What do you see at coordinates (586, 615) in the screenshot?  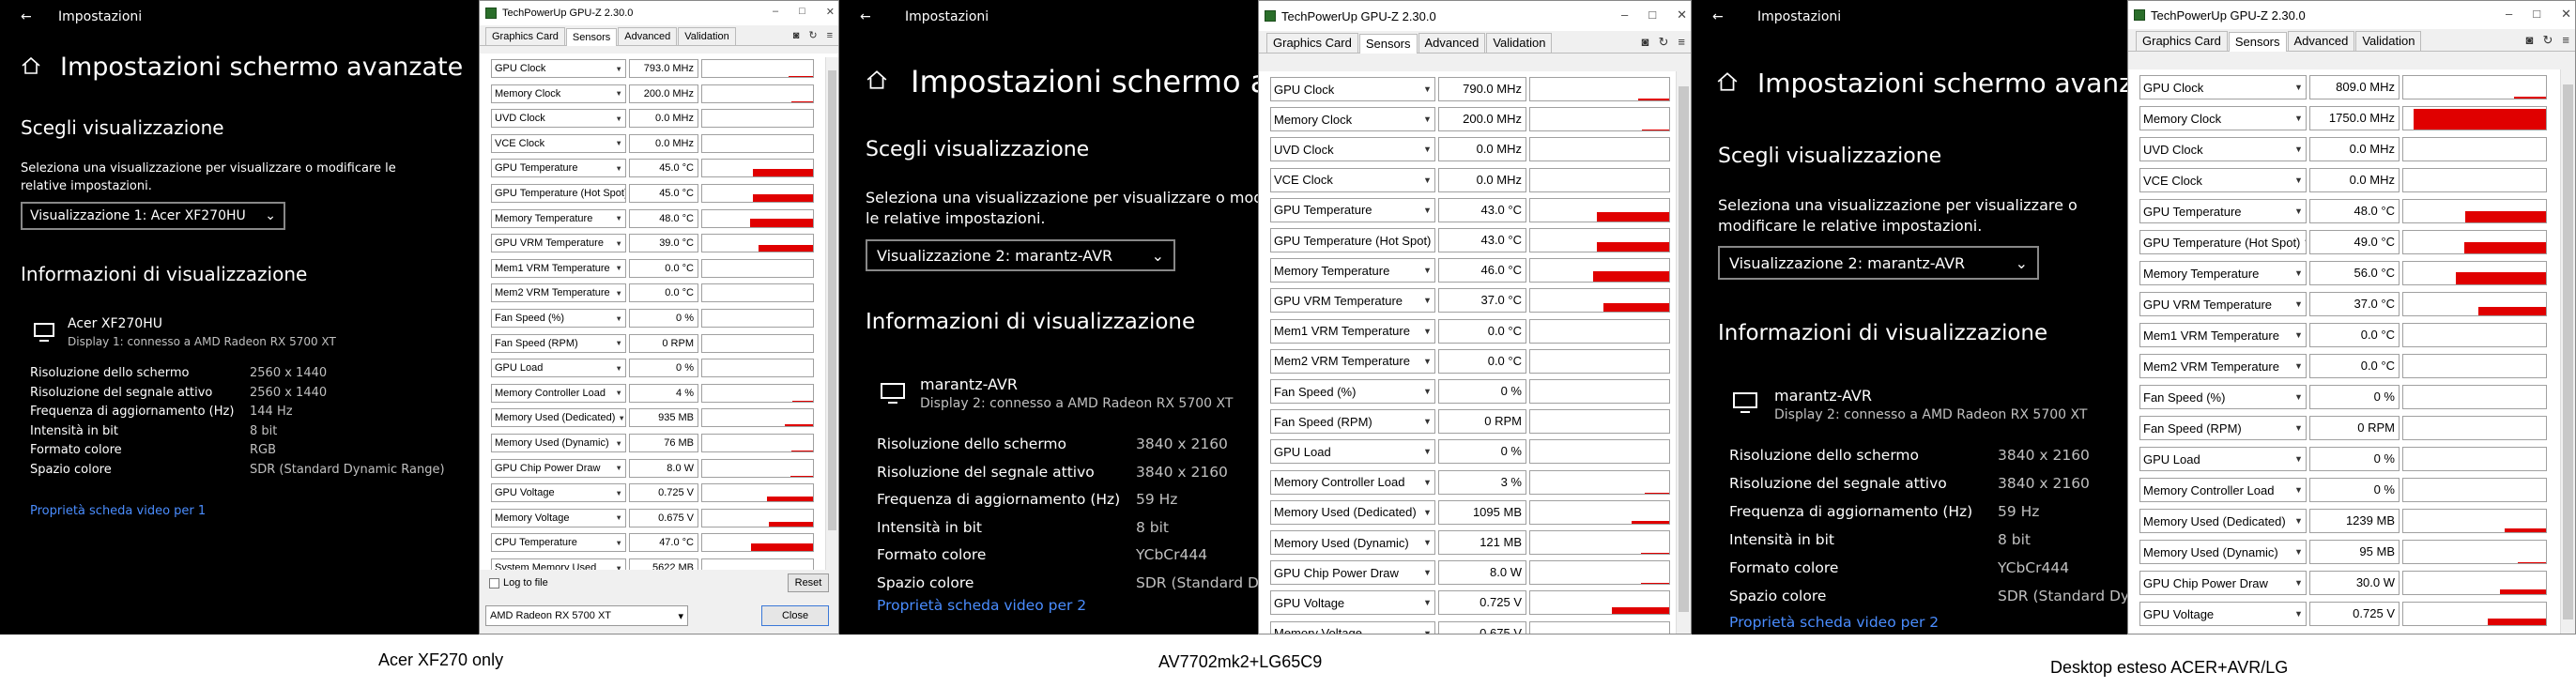 I see `gpu-select: AMD Radeon RX 5700 XT ▾` at bounding box center [586, 615].